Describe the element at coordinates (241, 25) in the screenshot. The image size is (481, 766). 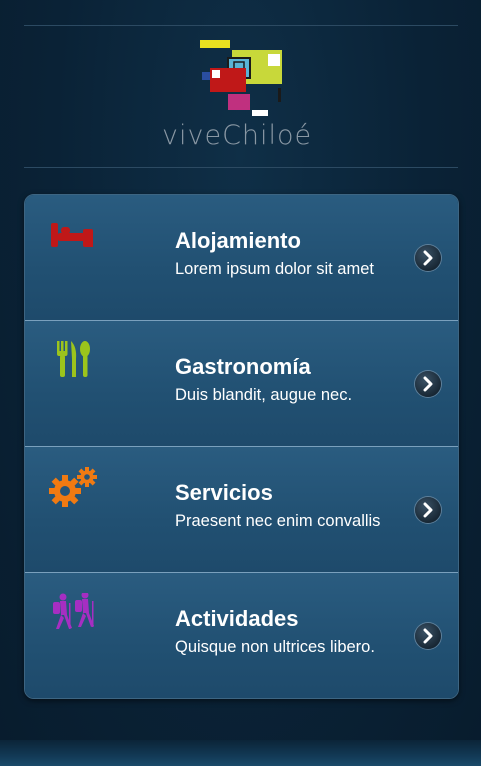
I see `top-divider` at that location.